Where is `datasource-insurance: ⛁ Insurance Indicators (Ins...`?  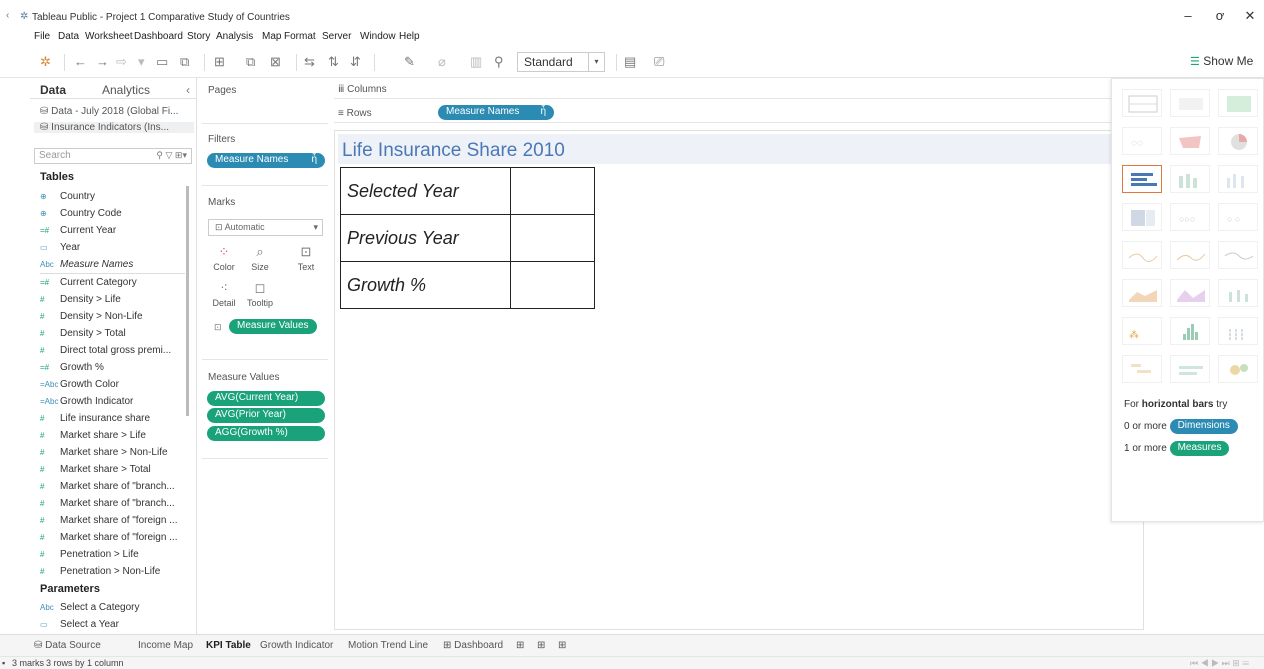 datasource-insurance: ⛁ Insurance Indicators (Ins... is located at coordinates (114, 127).